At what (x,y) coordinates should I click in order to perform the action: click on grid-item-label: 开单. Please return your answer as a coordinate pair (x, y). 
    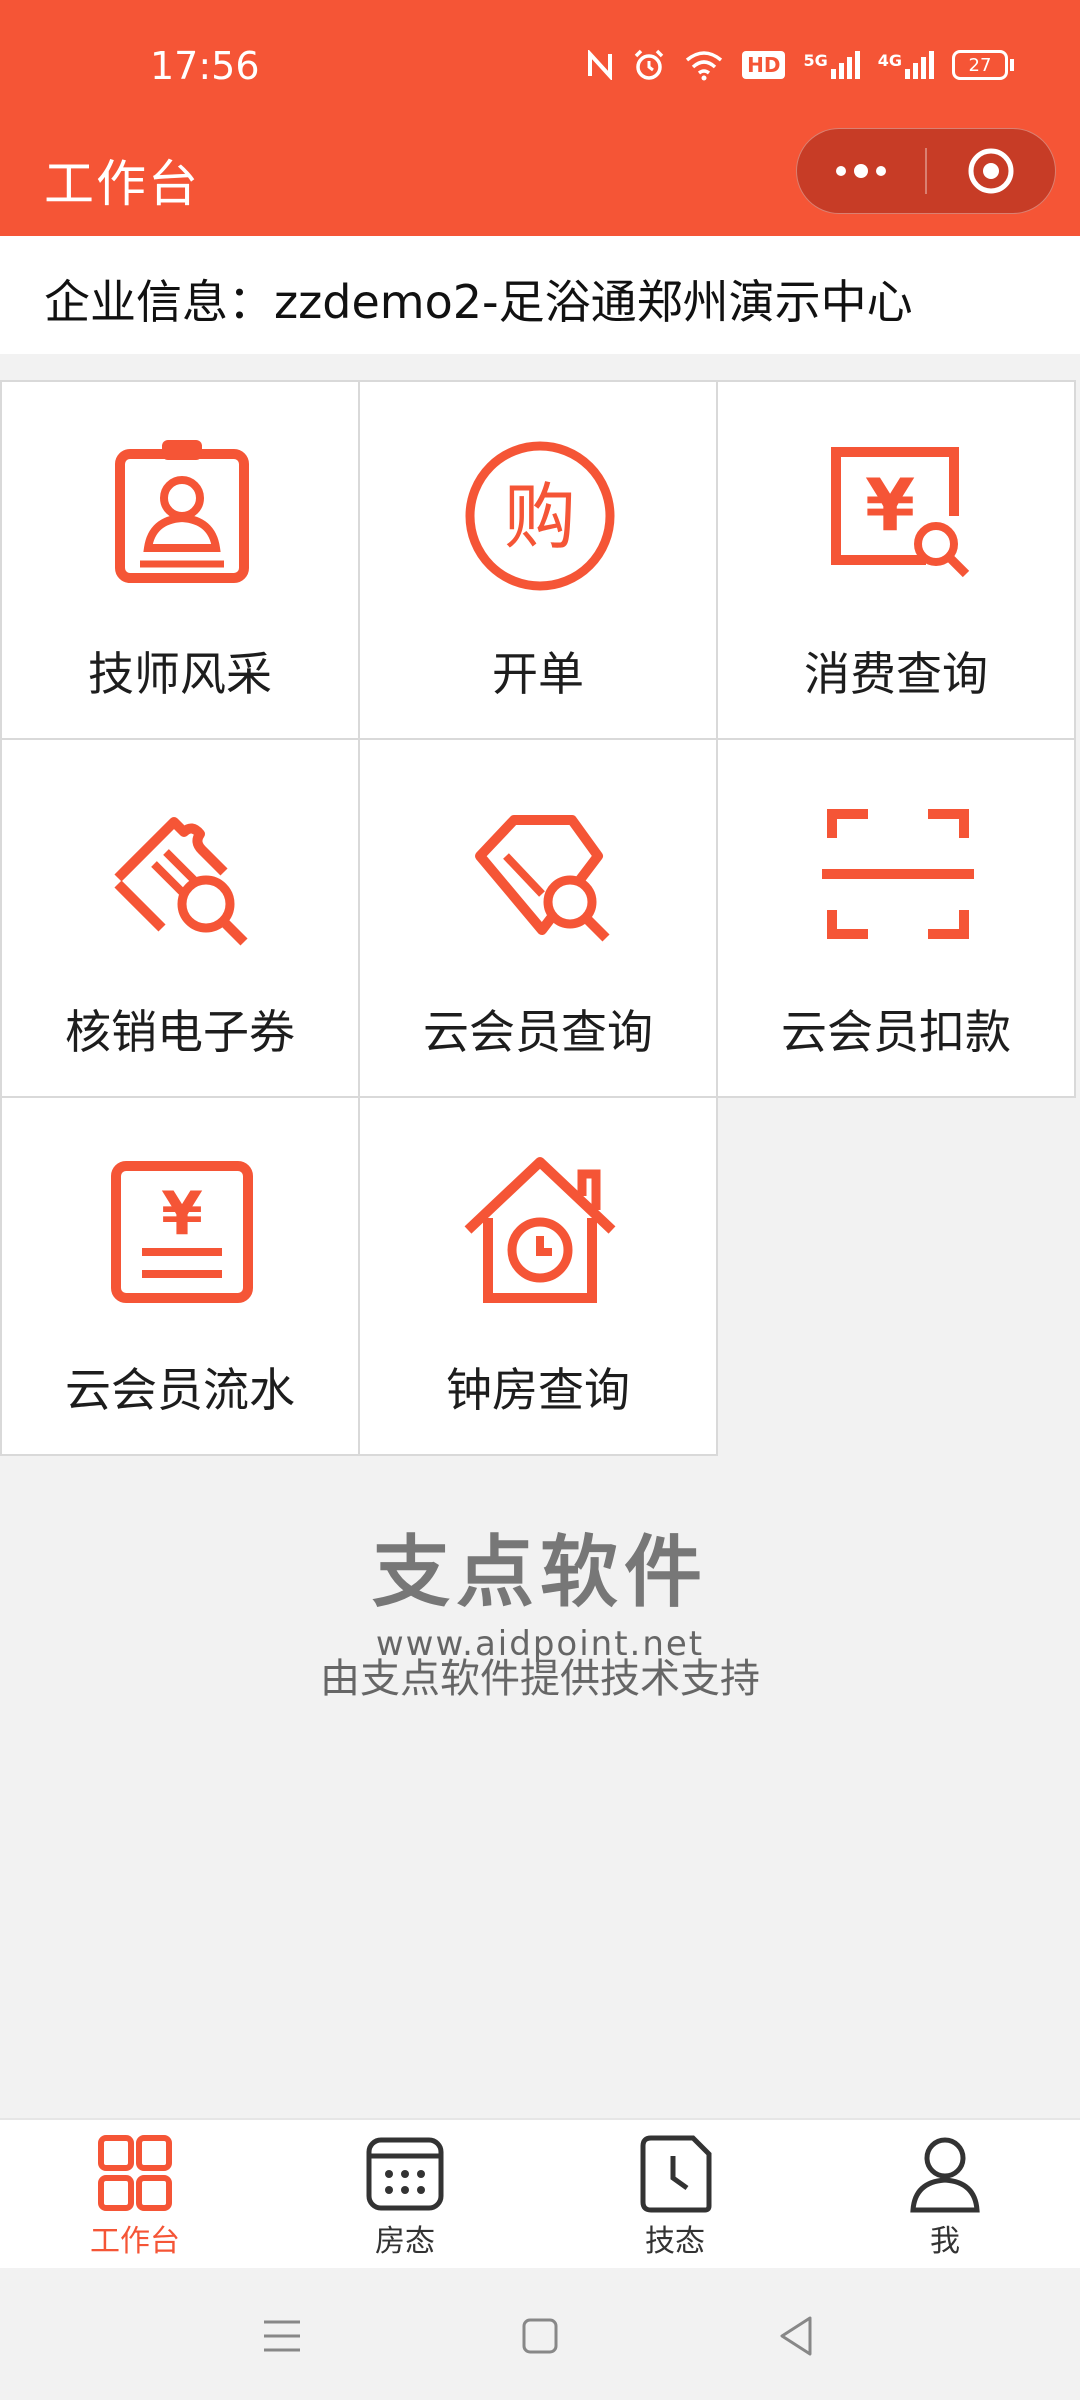
    Looking at the image, I should click on (538, 674).